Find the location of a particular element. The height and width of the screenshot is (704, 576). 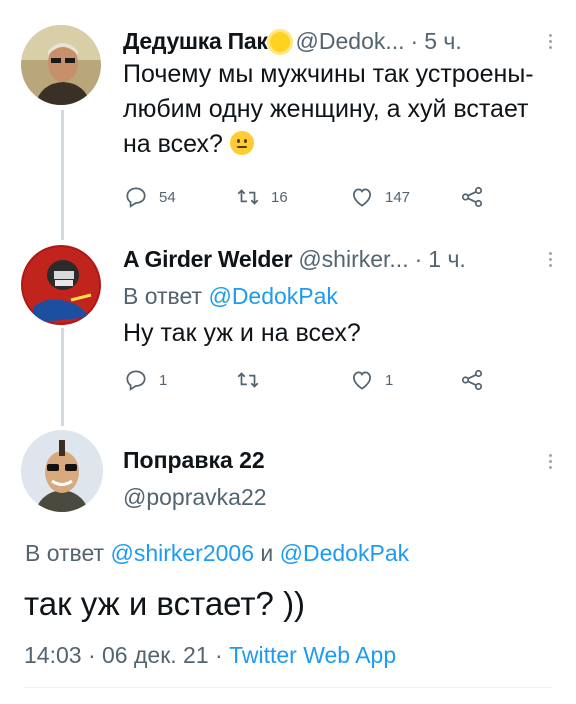

reply-button: 1 is located at coordinates (145, 380).